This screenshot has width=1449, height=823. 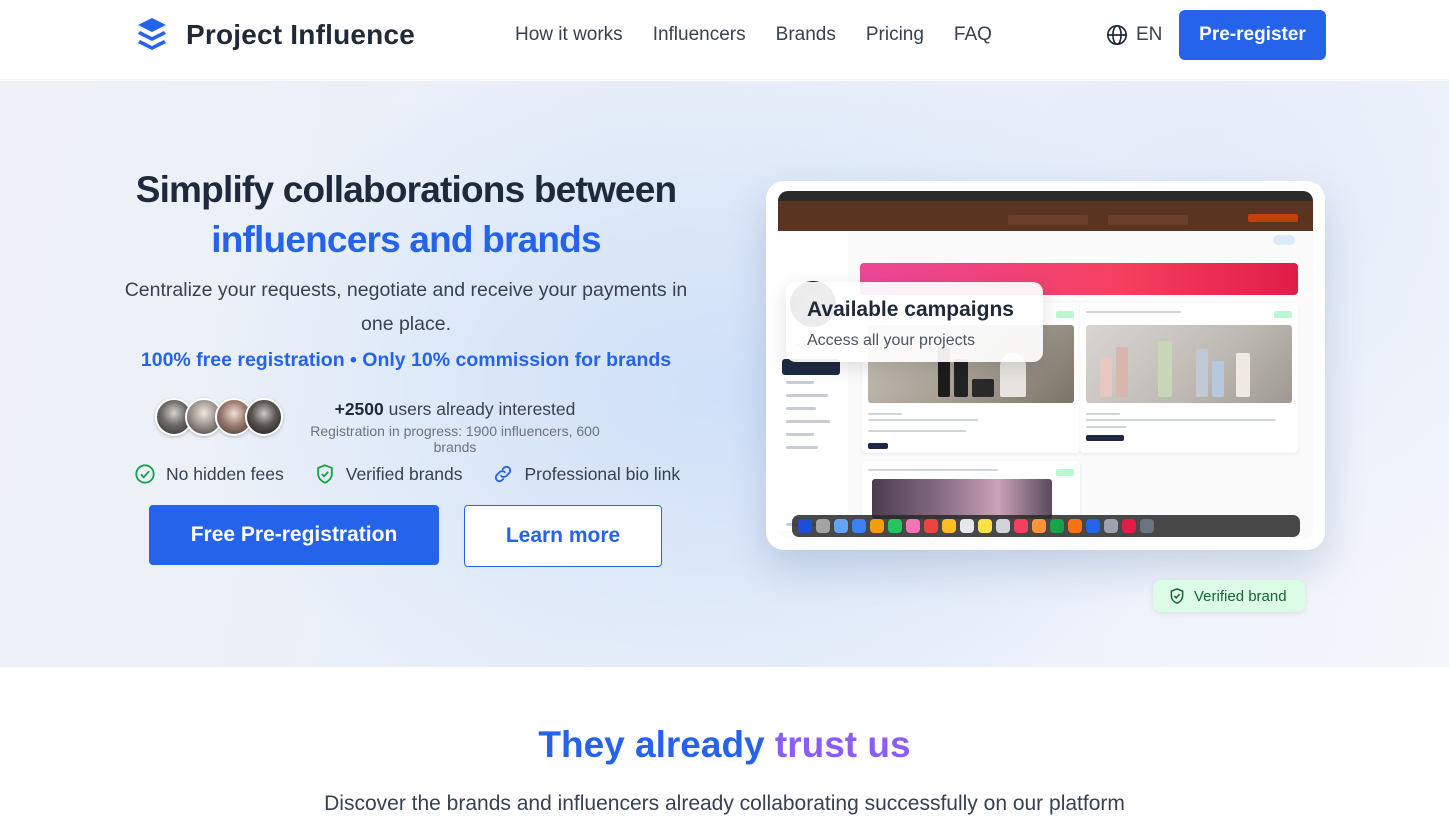 I want to click on language-selector: EN, so click(x=1134, y=35).